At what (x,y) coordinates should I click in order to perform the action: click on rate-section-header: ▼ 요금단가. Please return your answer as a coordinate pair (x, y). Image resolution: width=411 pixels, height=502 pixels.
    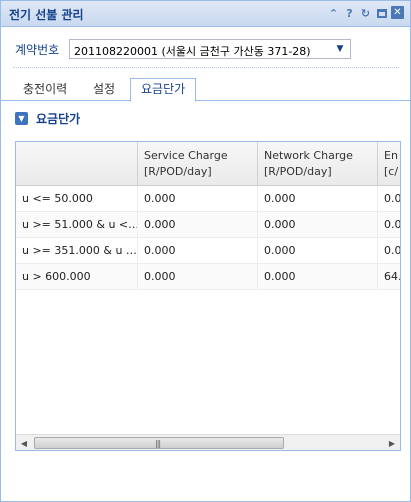
    Looking at the image, I should click on (47, 118).